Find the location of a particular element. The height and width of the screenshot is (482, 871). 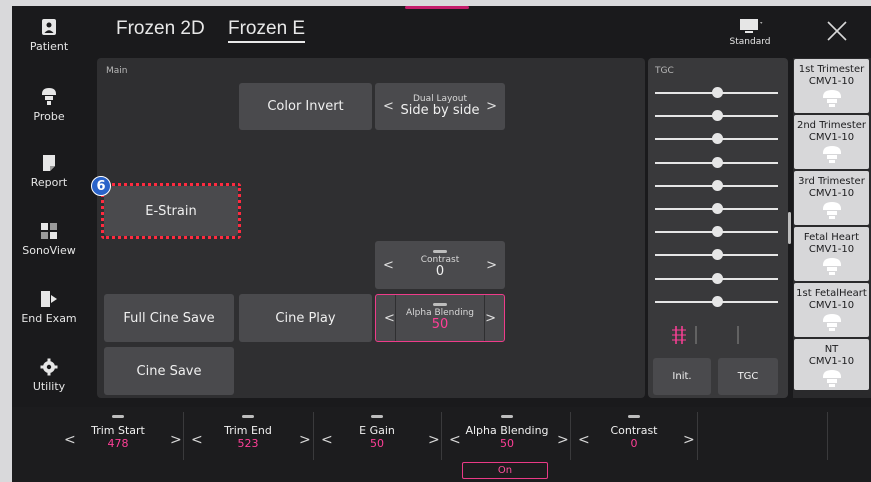

bottom-control: Trim End 523 is located at coordinates (248, 436).